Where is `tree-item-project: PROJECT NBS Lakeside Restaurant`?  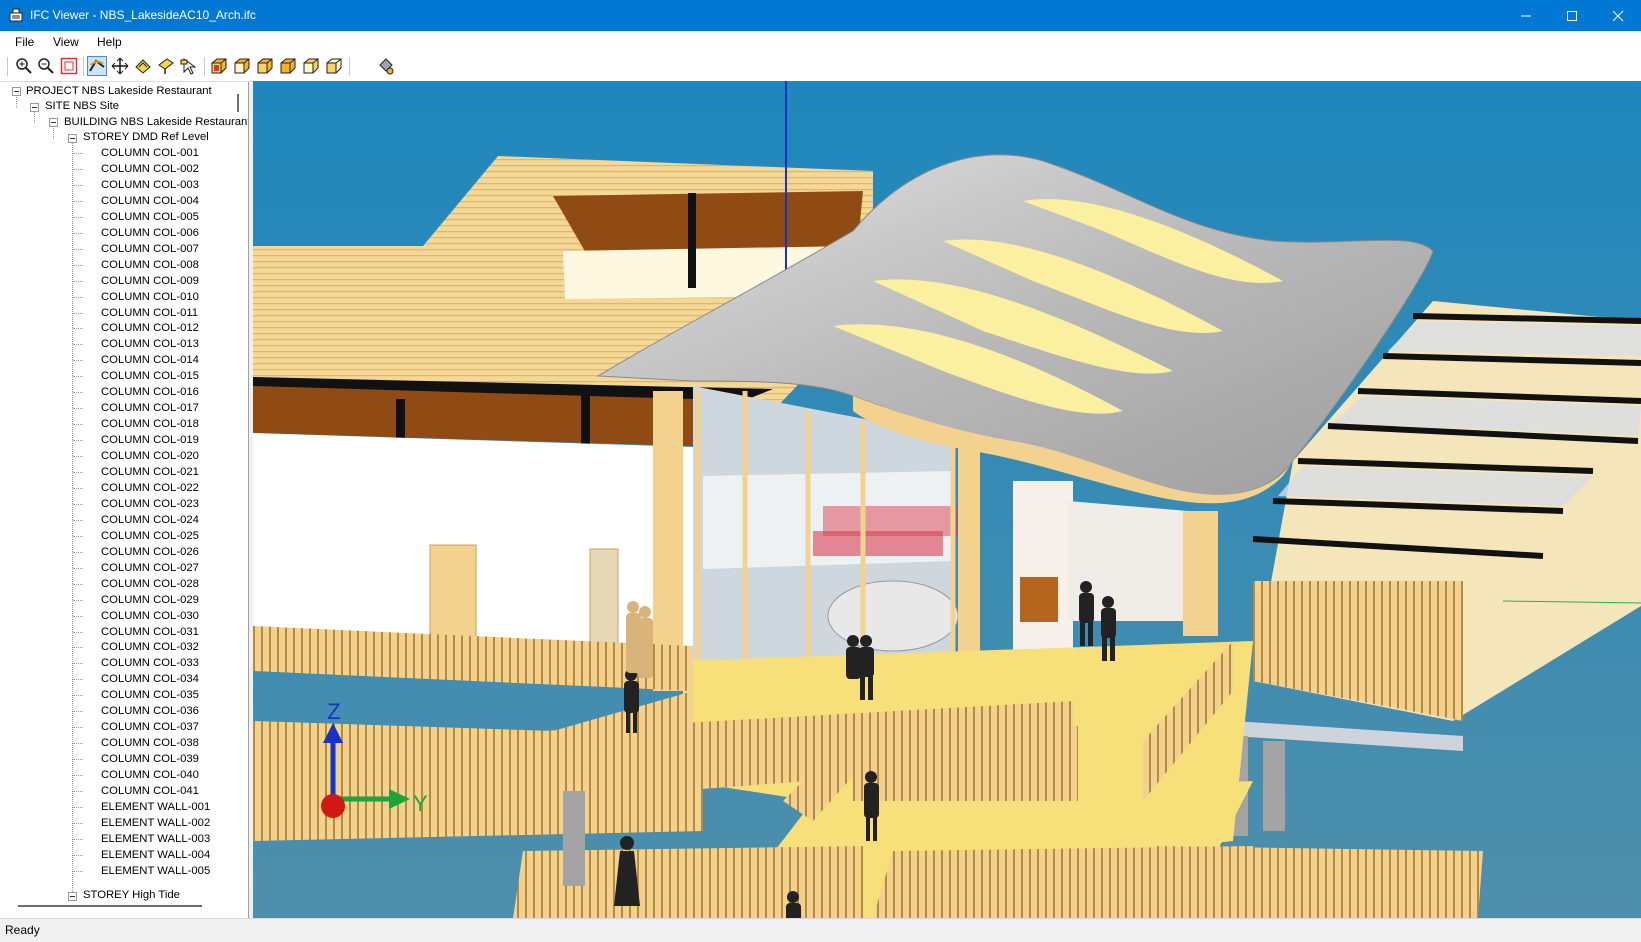 tree-item-project: PROJECT NBS Lakeside Restaurant is located at coordinates (119, 91).